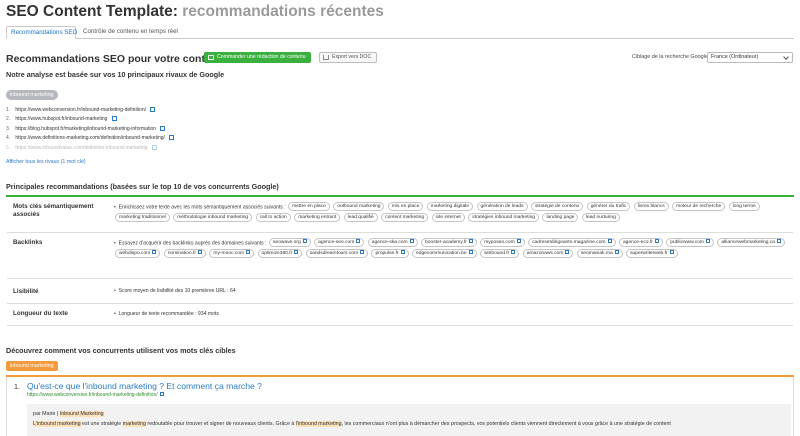 This screenshot has width=800, height=436. What do you see at coordinates (135, 254) in the screenshot?
I see `backlink-domain-chip-label: webdispo.com` at bounding box center [135, 254].